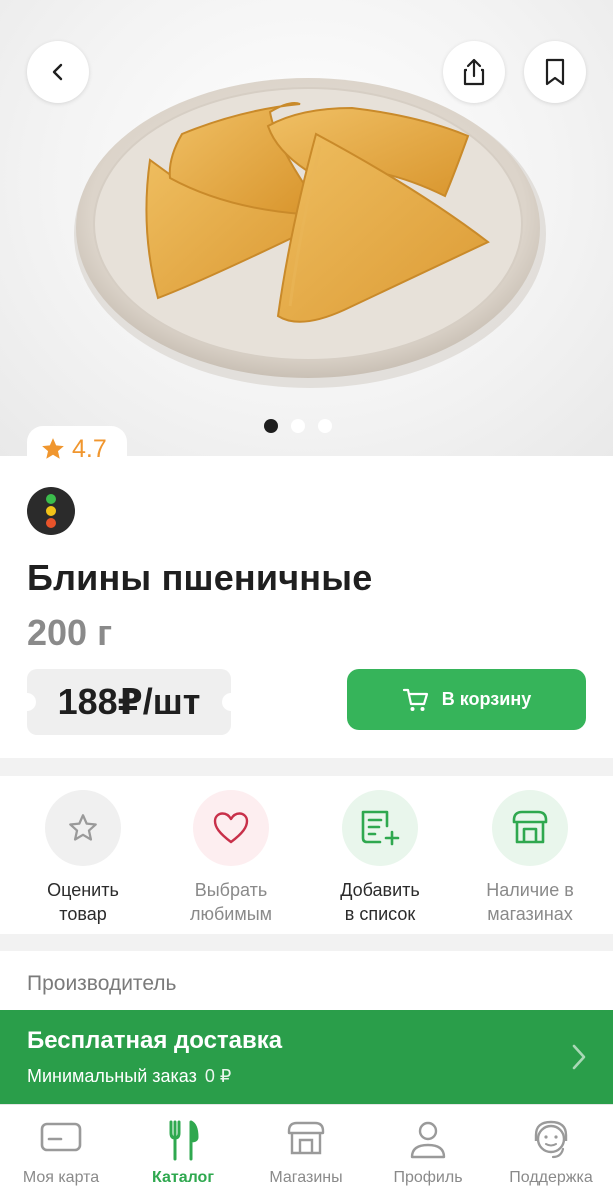 This screenshot has height=1200, width=613. I want to click on price-tag: 188₽/шт, so click(129, 702).